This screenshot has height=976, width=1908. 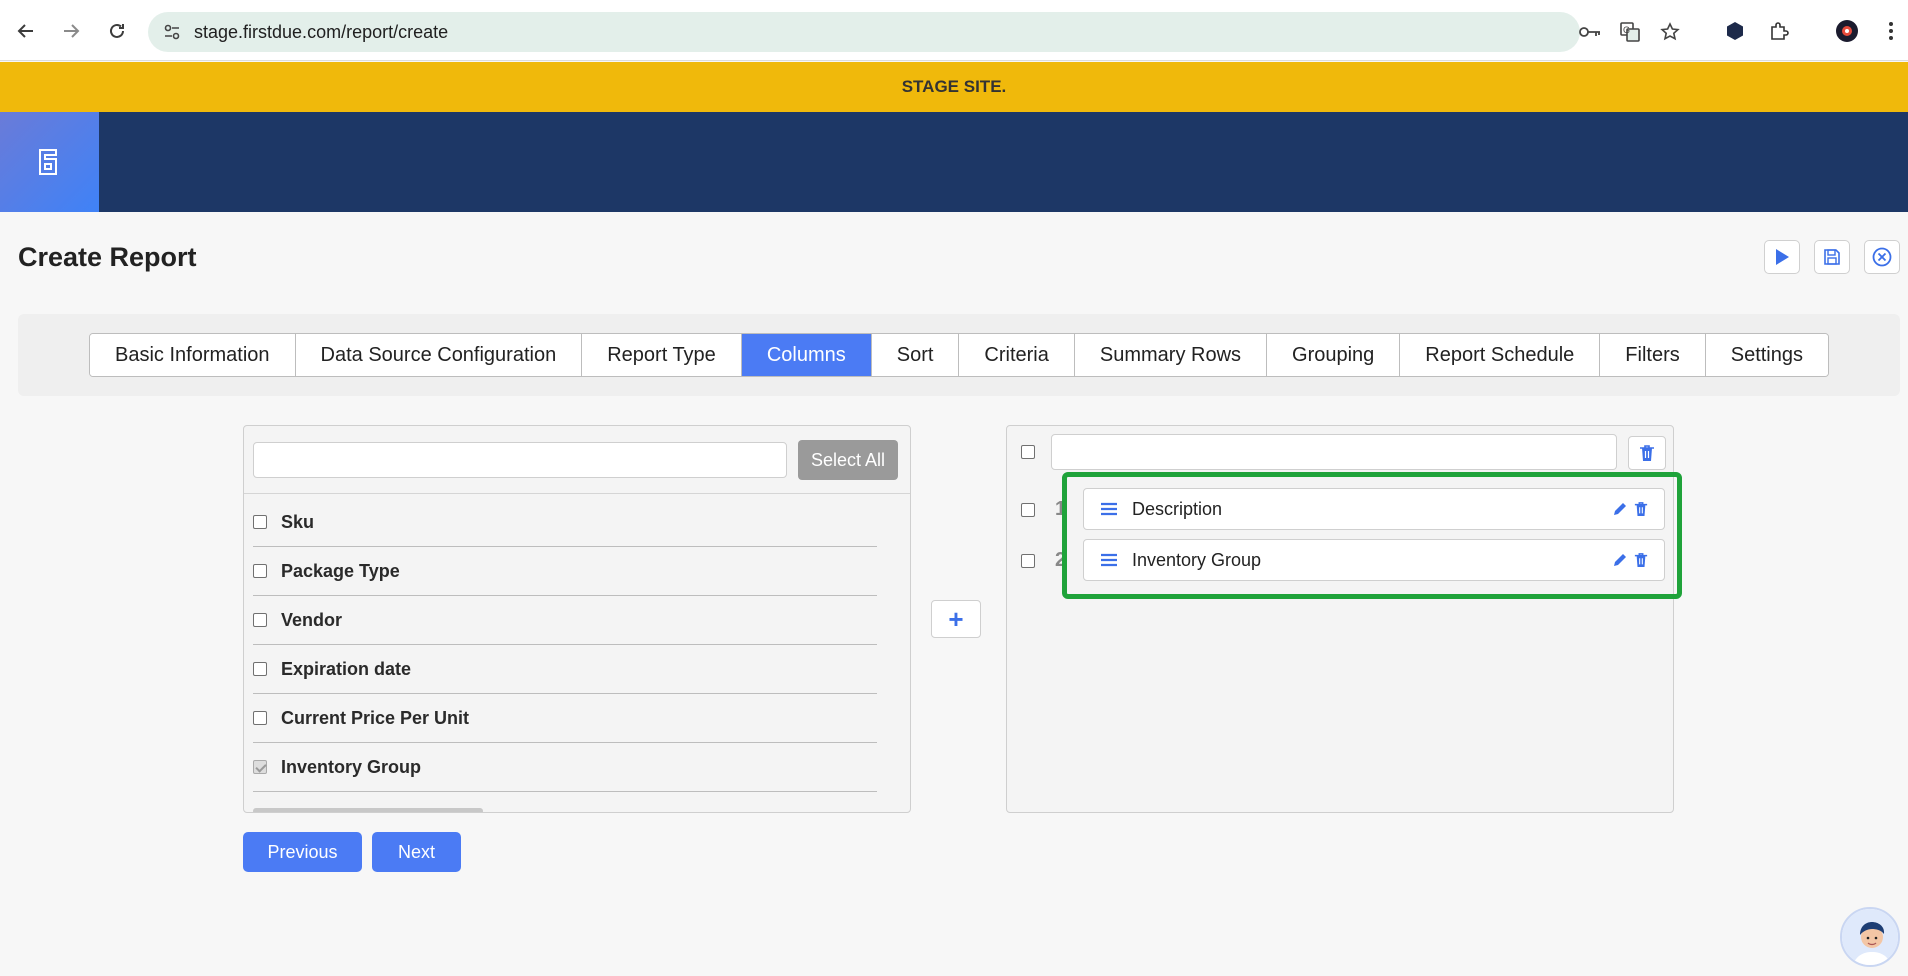 What do you see at coordinates (439, 355) in the screenshot?
I see `tab-data-source-configuration: Data Source Configuration` at bounding box center [439, 355].